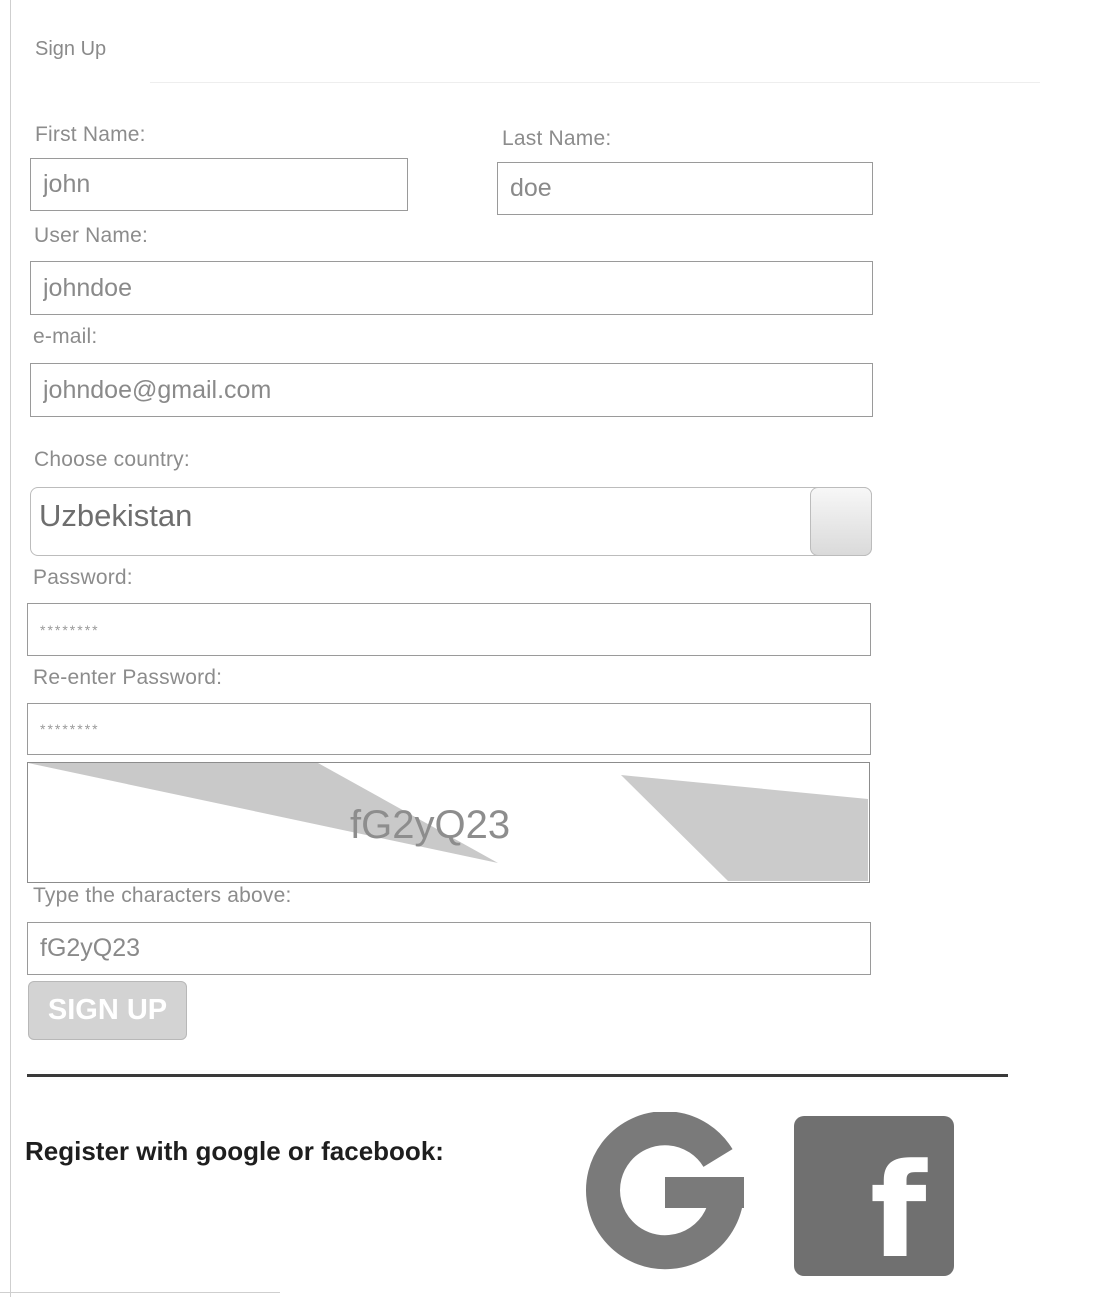 The image size is (1120, 1297). I want to click on facebook-f-icon: f, so click(874, 1196).